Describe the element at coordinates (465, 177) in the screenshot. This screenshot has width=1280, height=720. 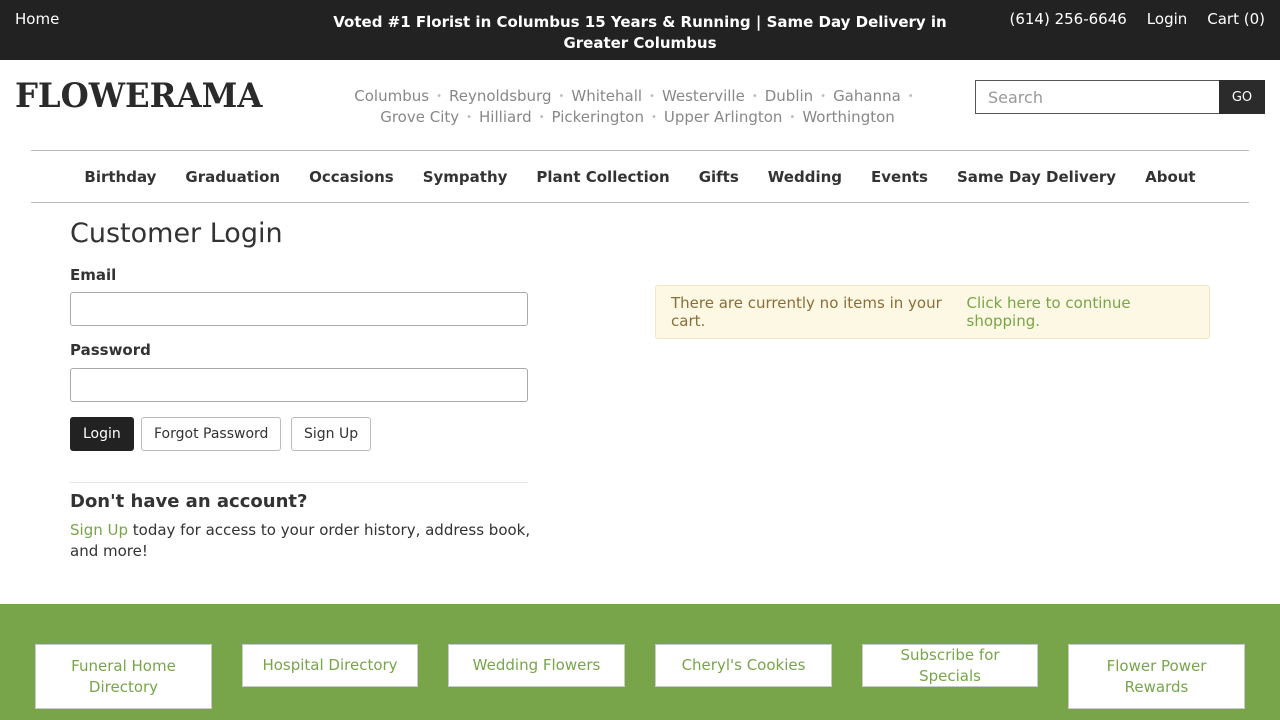
I see `nav-item-sympathy: Sympathy` at that location.